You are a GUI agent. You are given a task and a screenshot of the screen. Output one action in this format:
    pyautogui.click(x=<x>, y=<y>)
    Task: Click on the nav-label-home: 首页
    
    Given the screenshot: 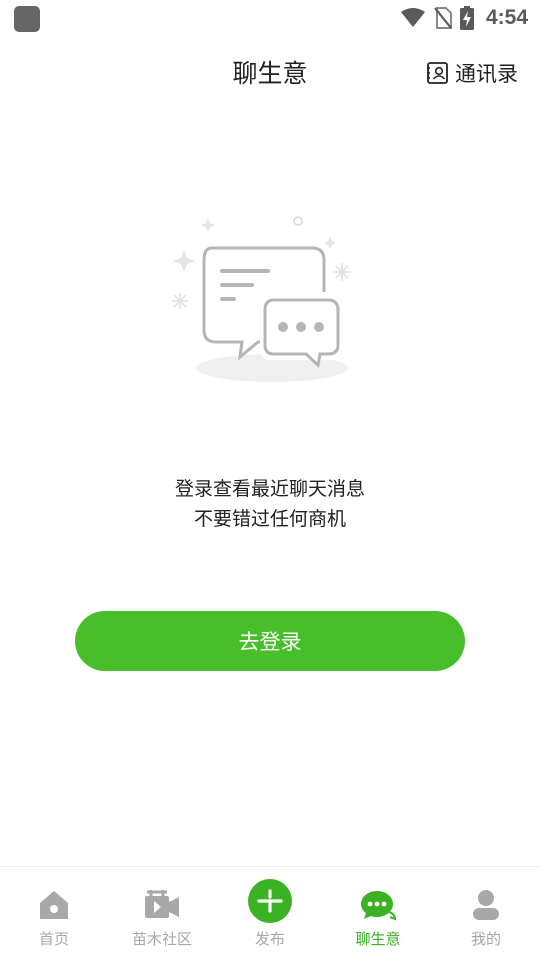 What is the action you would take?
    pyautogui.click(x=53, y=939)
    